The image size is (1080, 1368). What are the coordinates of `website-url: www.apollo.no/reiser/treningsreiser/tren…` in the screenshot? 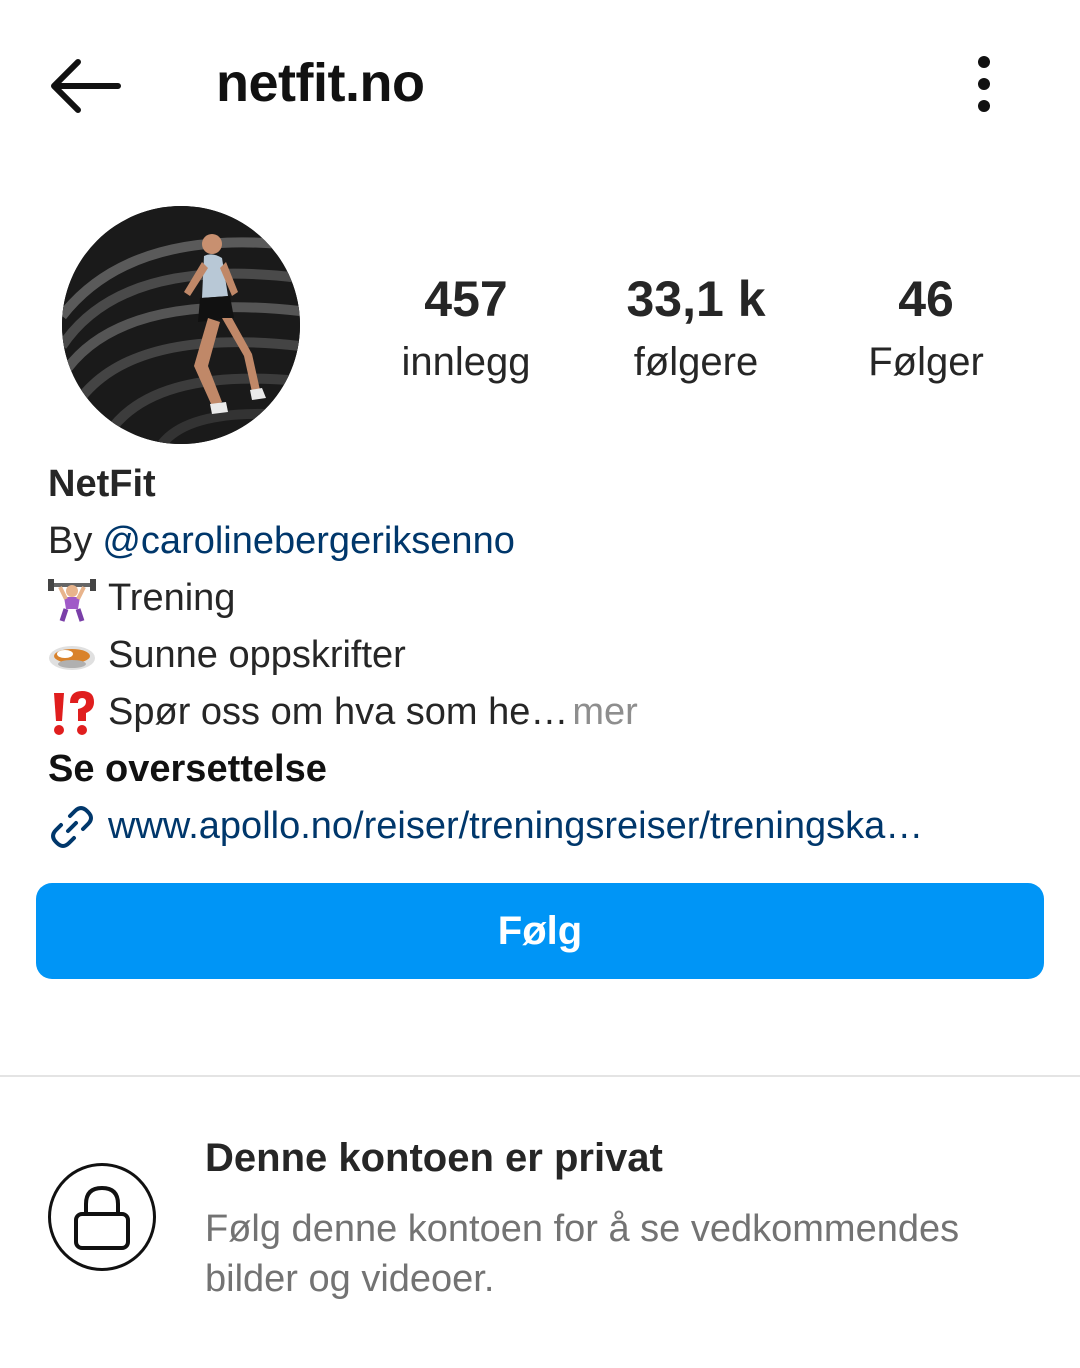 It's located at (516, 826).